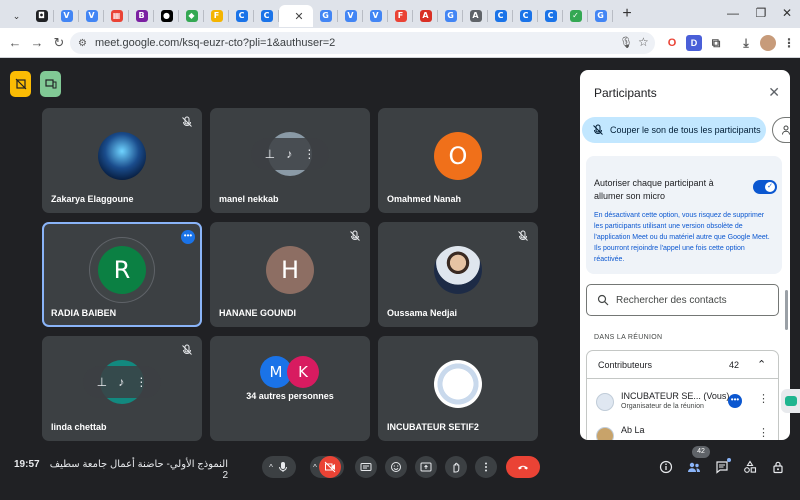  What do you see at coordinates (786, 130) in the screenshot?
I see `add-person-icon` at bounding box center [786, 130].